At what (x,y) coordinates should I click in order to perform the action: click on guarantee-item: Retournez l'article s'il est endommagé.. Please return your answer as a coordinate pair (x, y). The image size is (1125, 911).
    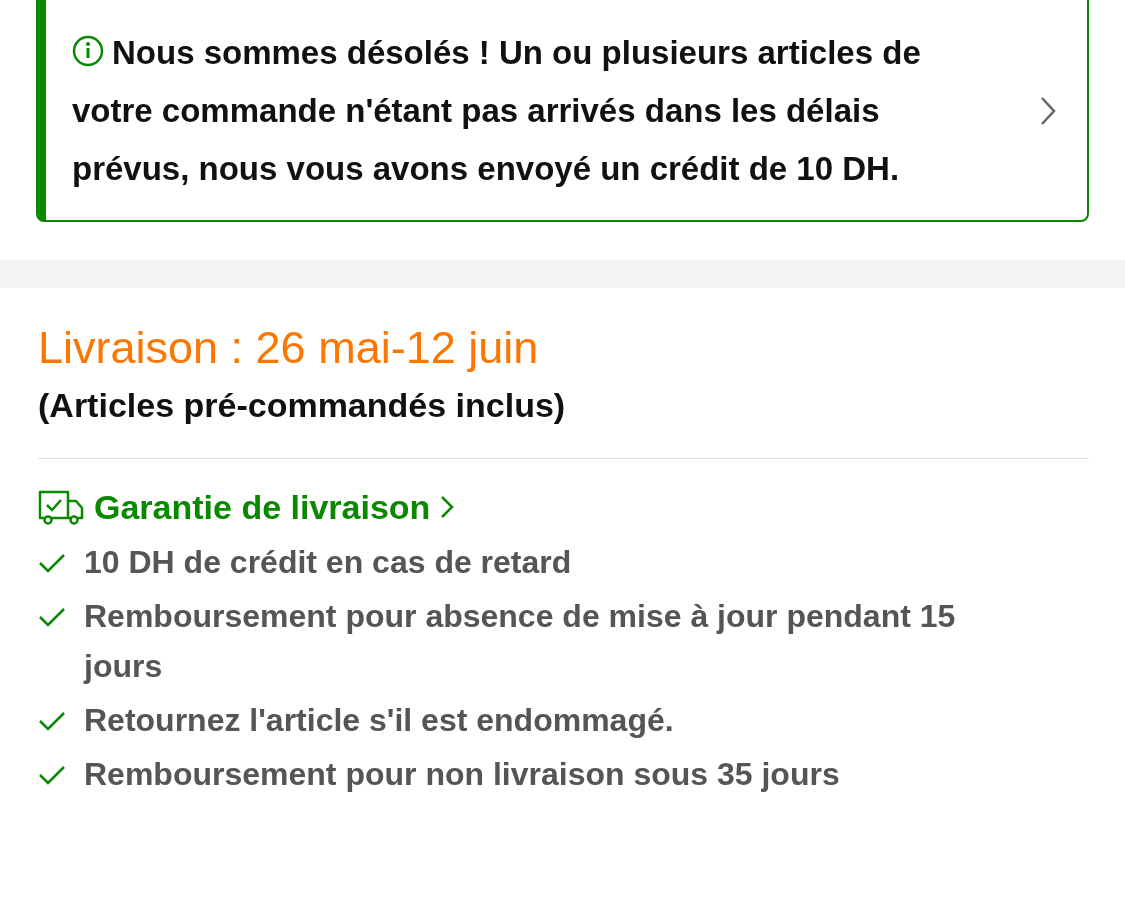
    Looking at the image, I should click on (379, 720).